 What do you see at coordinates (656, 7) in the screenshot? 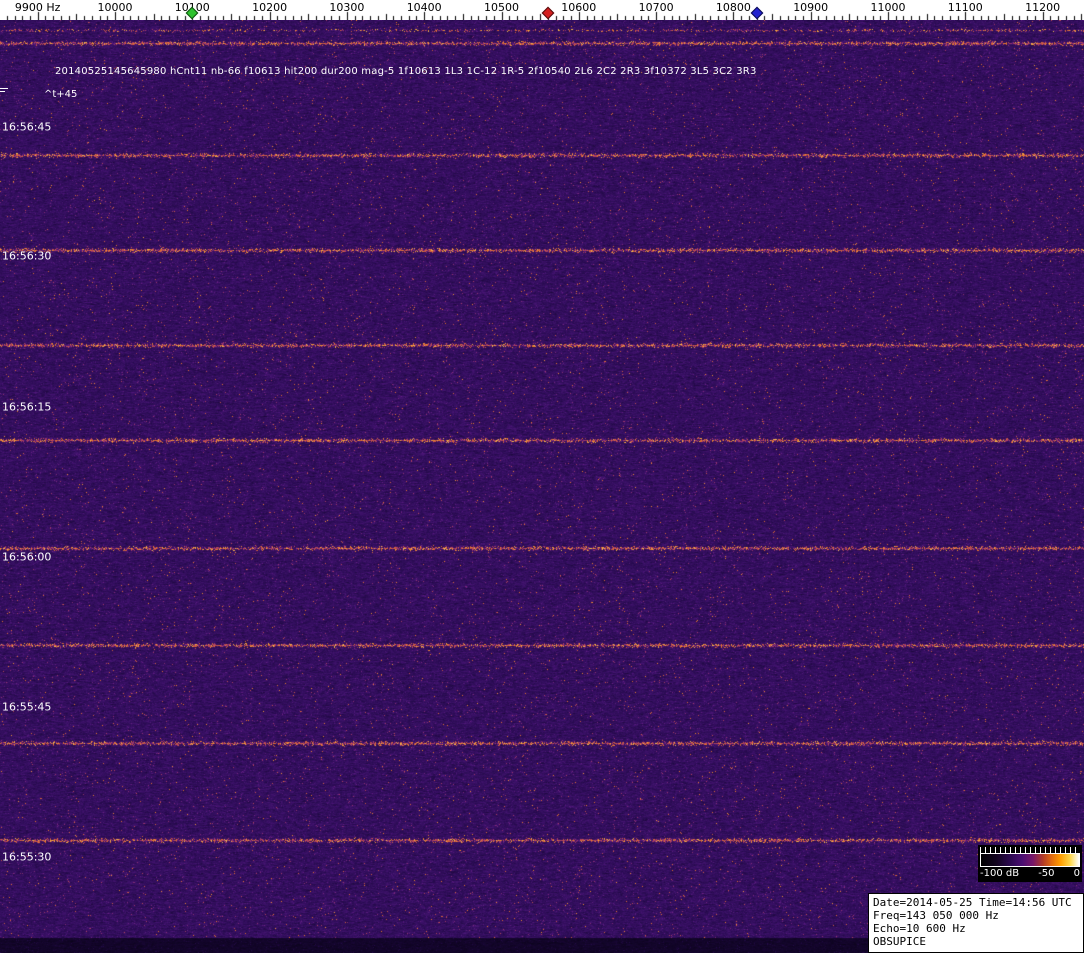
I see `ruler-label-10700: 10700` at bounding box center [656, 7].